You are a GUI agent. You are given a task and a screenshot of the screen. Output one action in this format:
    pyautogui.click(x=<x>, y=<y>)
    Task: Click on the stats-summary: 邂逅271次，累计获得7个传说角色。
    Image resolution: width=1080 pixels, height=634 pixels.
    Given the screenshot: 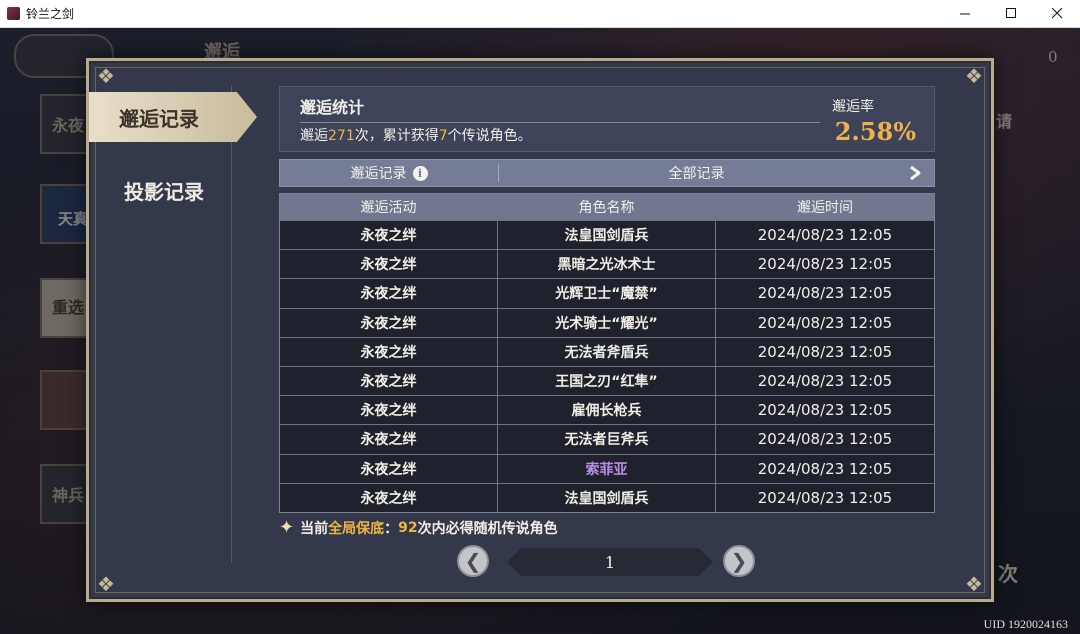 What is the action you would take?
    pyautogui.click(x=416, y=135)
    